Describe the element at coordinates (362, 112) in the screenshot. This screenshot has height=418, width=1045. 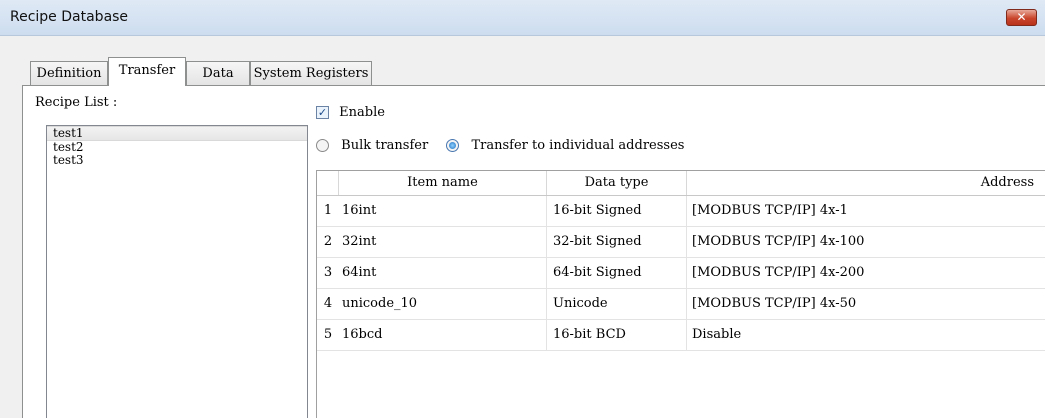
I see `enable-label: Enable` at that location.